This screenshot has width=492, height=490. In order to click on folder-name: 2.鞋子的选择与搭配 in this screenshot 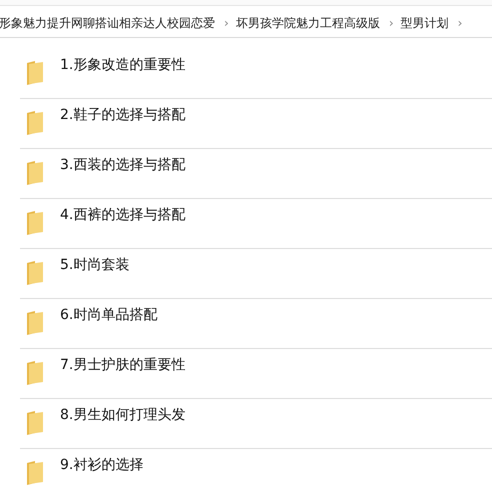, I will do `click(123, 115)`.